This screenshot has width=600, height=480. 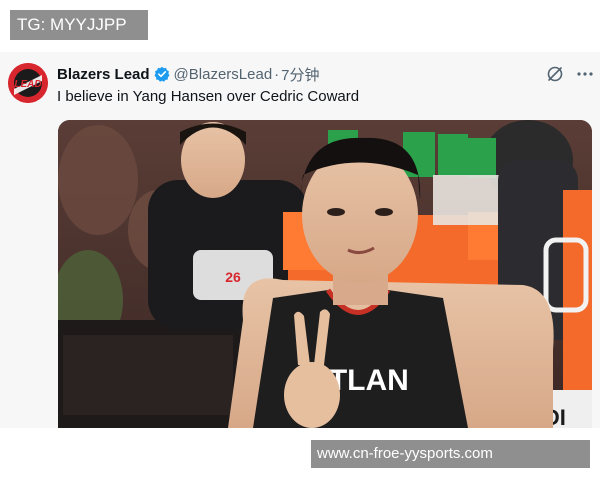 I want to click on avatar: LEAD, so click(x=28, y=83).